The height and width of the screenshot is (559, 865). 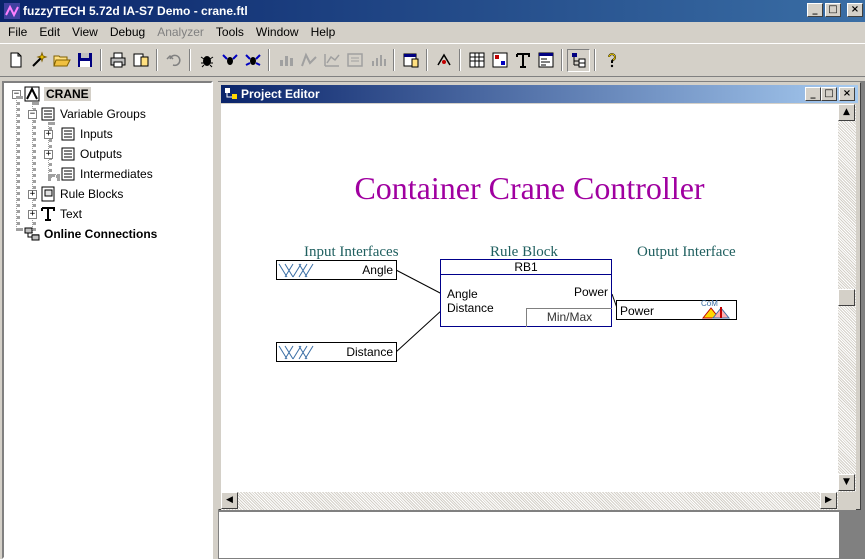 I want to click on analyzer5-button, so click(x=377, y=60).